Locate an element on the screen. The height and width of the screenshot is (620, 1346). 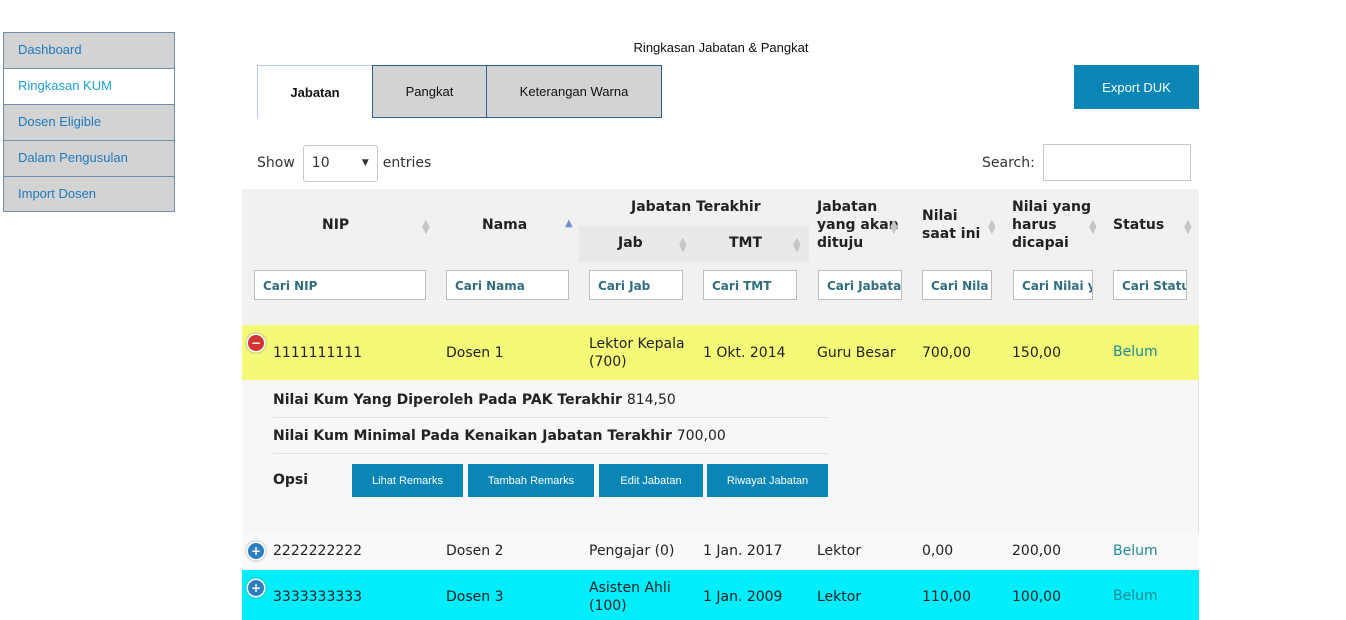
filter-tmt-input: Cari TMT is located at coordinates (750, 285).